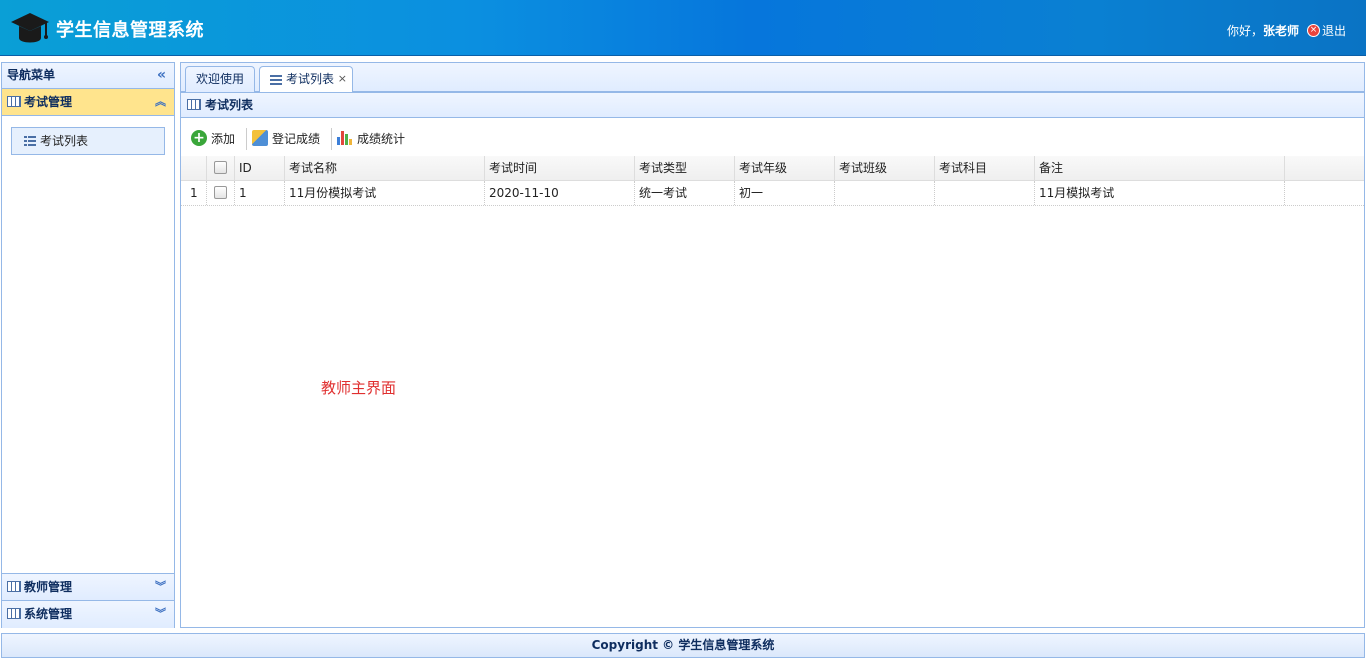 The height and width of the screenshot is (658, 1366). Describe the element at coordinates (885, 193) in the screenshot. I see `cell-class` at that location.